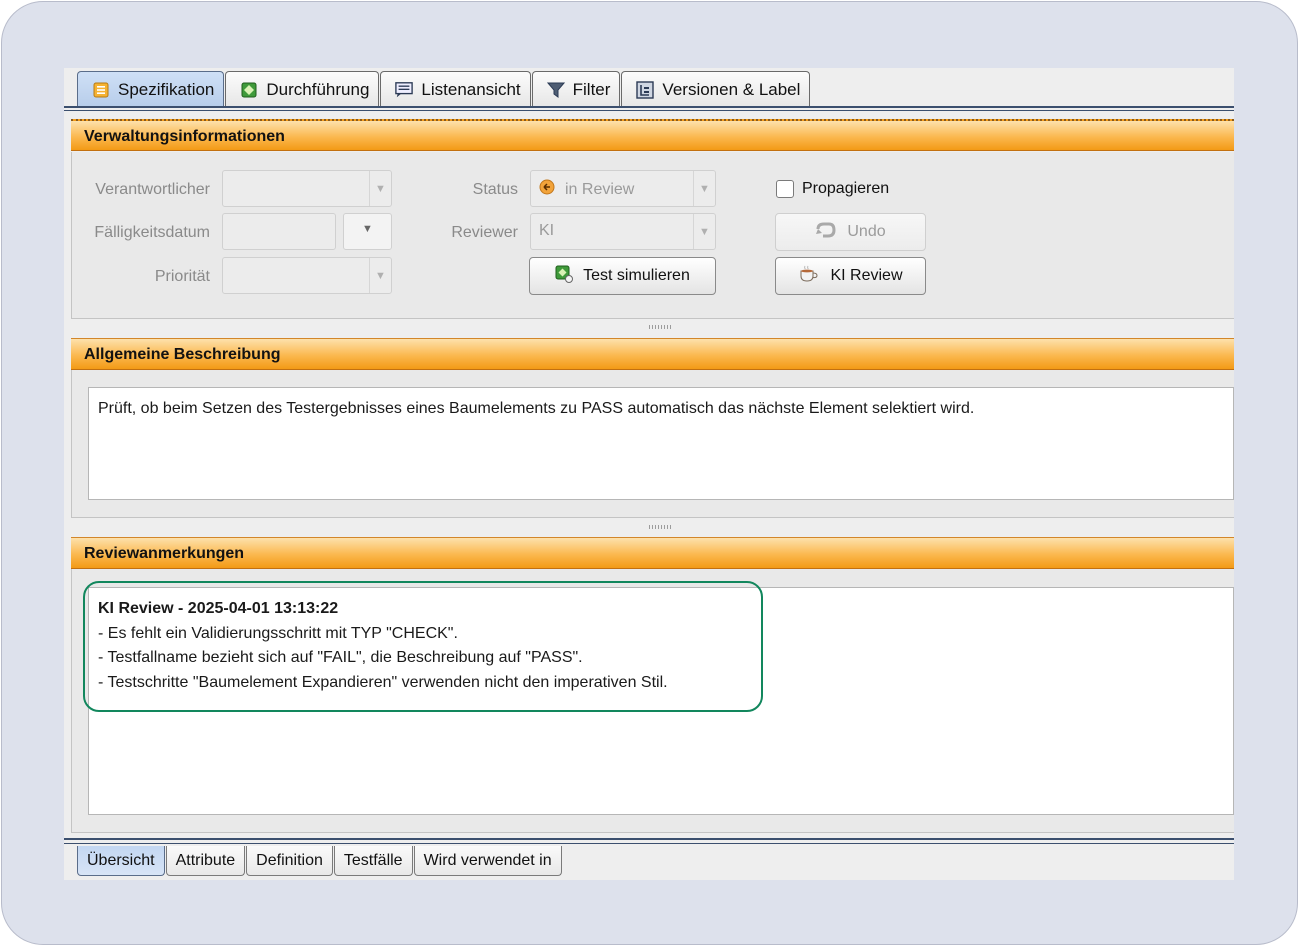 The image size is (1300, 947). I want to click on reviewer-value: KI, so click(547, 230).